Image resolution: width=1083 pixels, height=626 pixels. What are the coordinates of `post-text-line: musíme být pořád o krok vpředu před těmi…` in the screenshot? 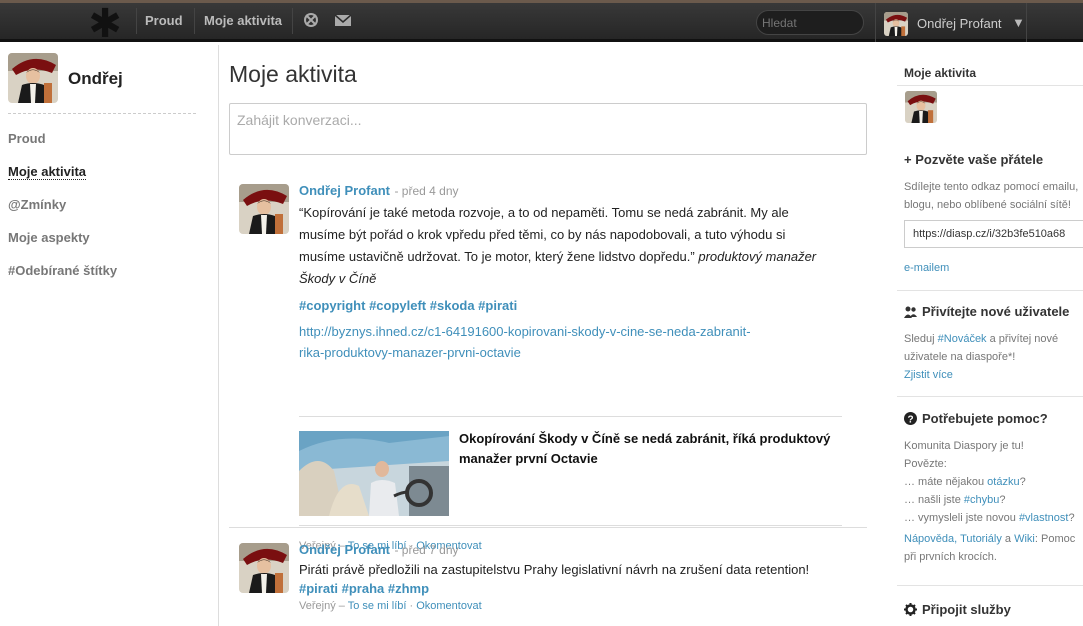 It's located at (542, 234).